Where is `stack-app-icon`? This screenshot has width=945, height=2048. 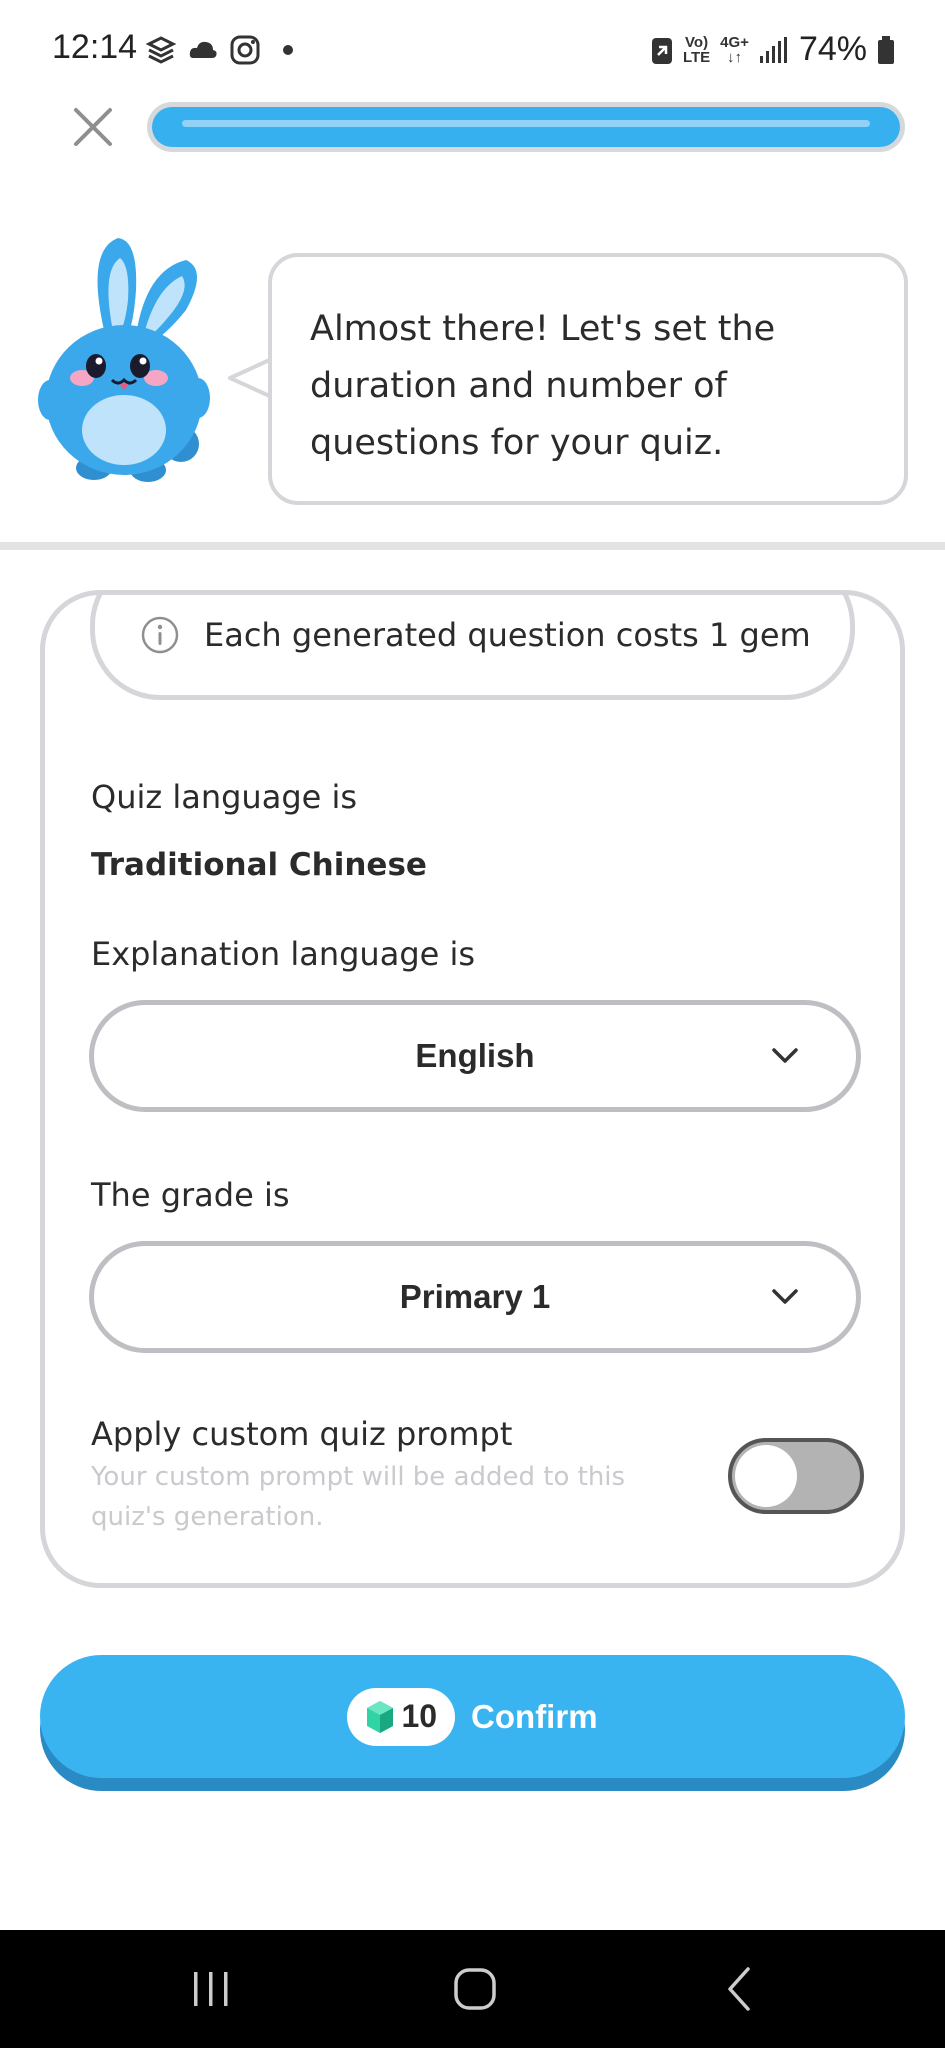 stack-app-icon is located at coordinates (161, 50).